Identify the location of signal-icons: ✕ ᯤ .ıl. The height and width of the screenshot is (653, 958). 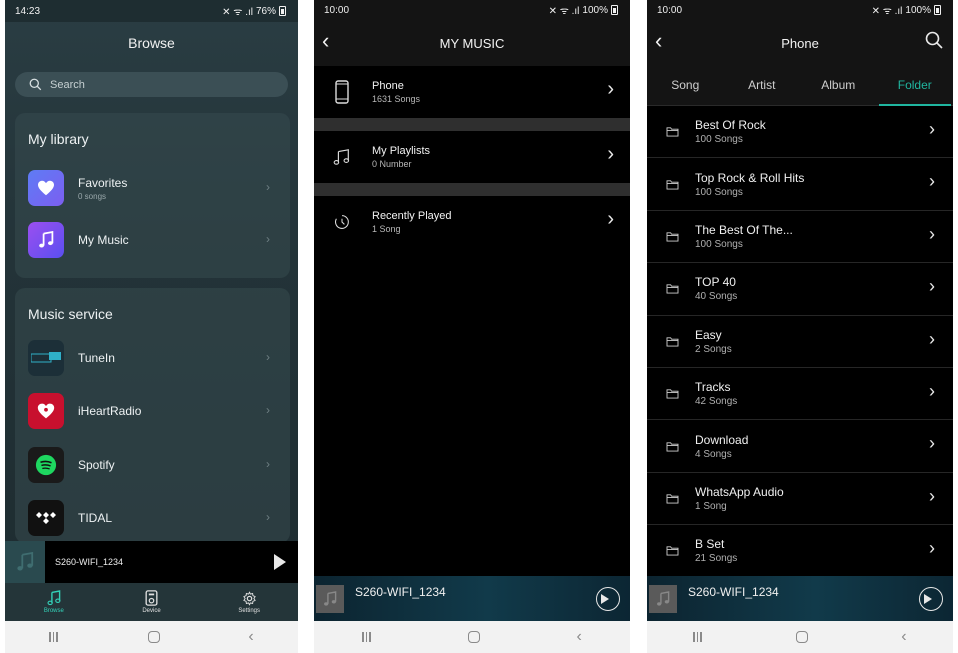
(237, 12).